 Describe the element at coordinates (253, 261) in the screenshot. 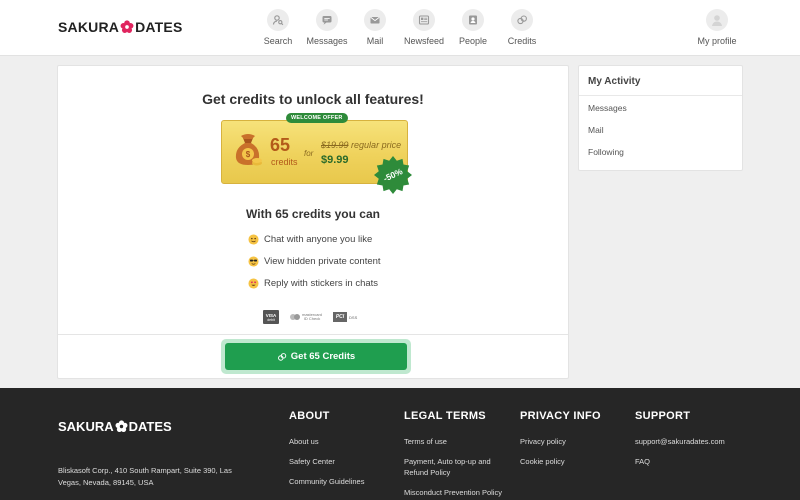

I see `sunglasses-emoji-icon` at that location.